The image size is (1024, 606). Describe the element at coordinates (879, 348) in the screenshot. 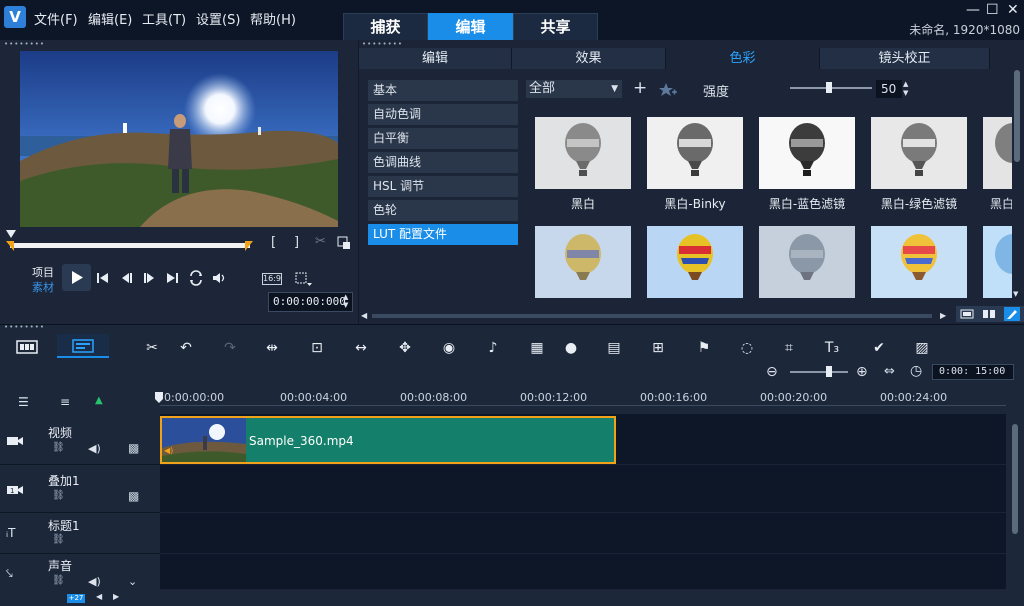

I see `stop-motion-icon: ✔` at that location.